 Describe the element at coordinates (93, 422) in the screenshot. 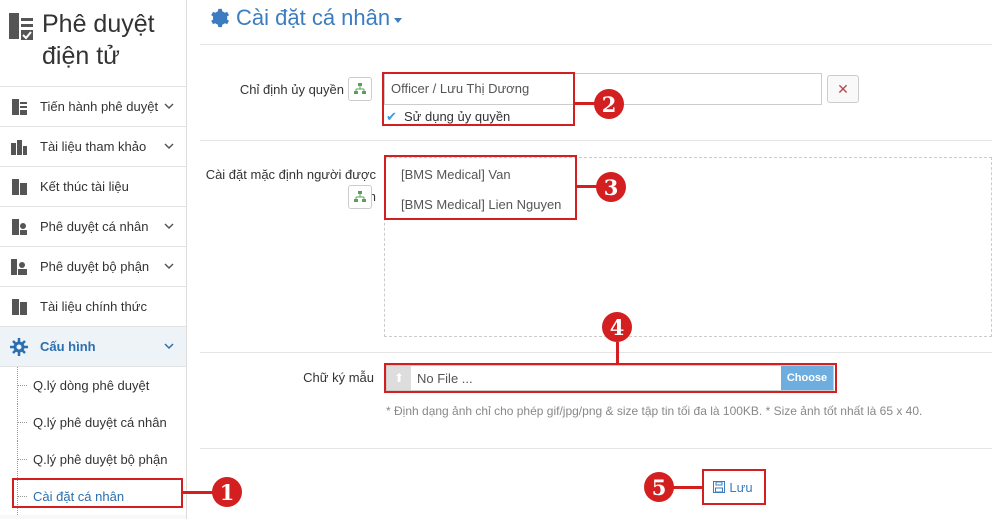

I see `submenu-item: Q.lý phê duyệt cá nhân` at that location.